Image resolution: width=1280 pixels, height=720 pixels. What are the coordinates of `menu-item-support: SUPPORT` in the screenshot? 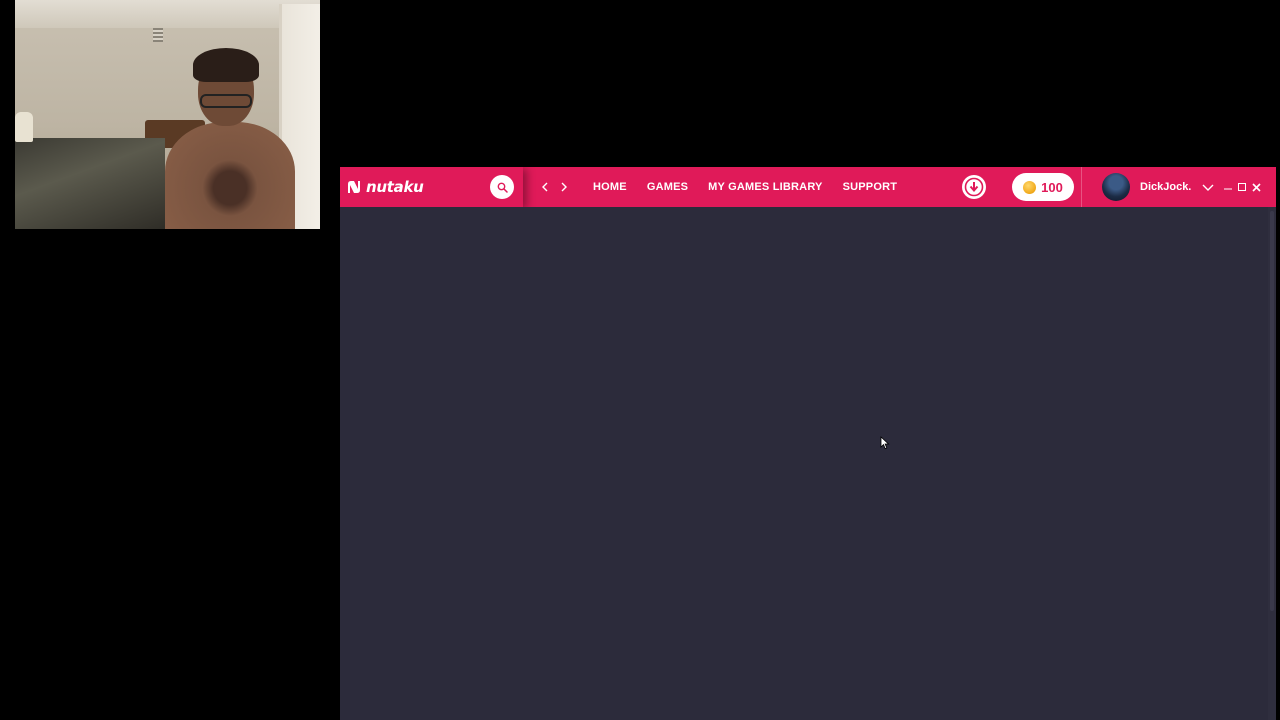 It's located at (870, 187).